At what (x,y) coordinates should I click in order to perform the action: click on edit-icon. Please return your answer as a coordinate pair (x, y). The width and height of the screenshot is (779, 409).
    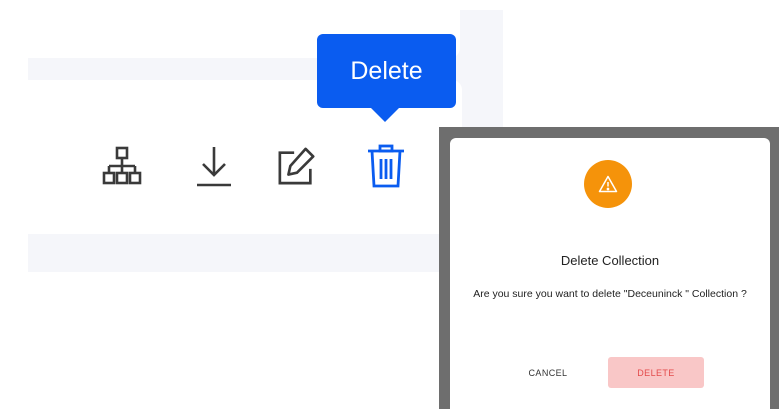
    Looking at the image, I should click on (296, 166).